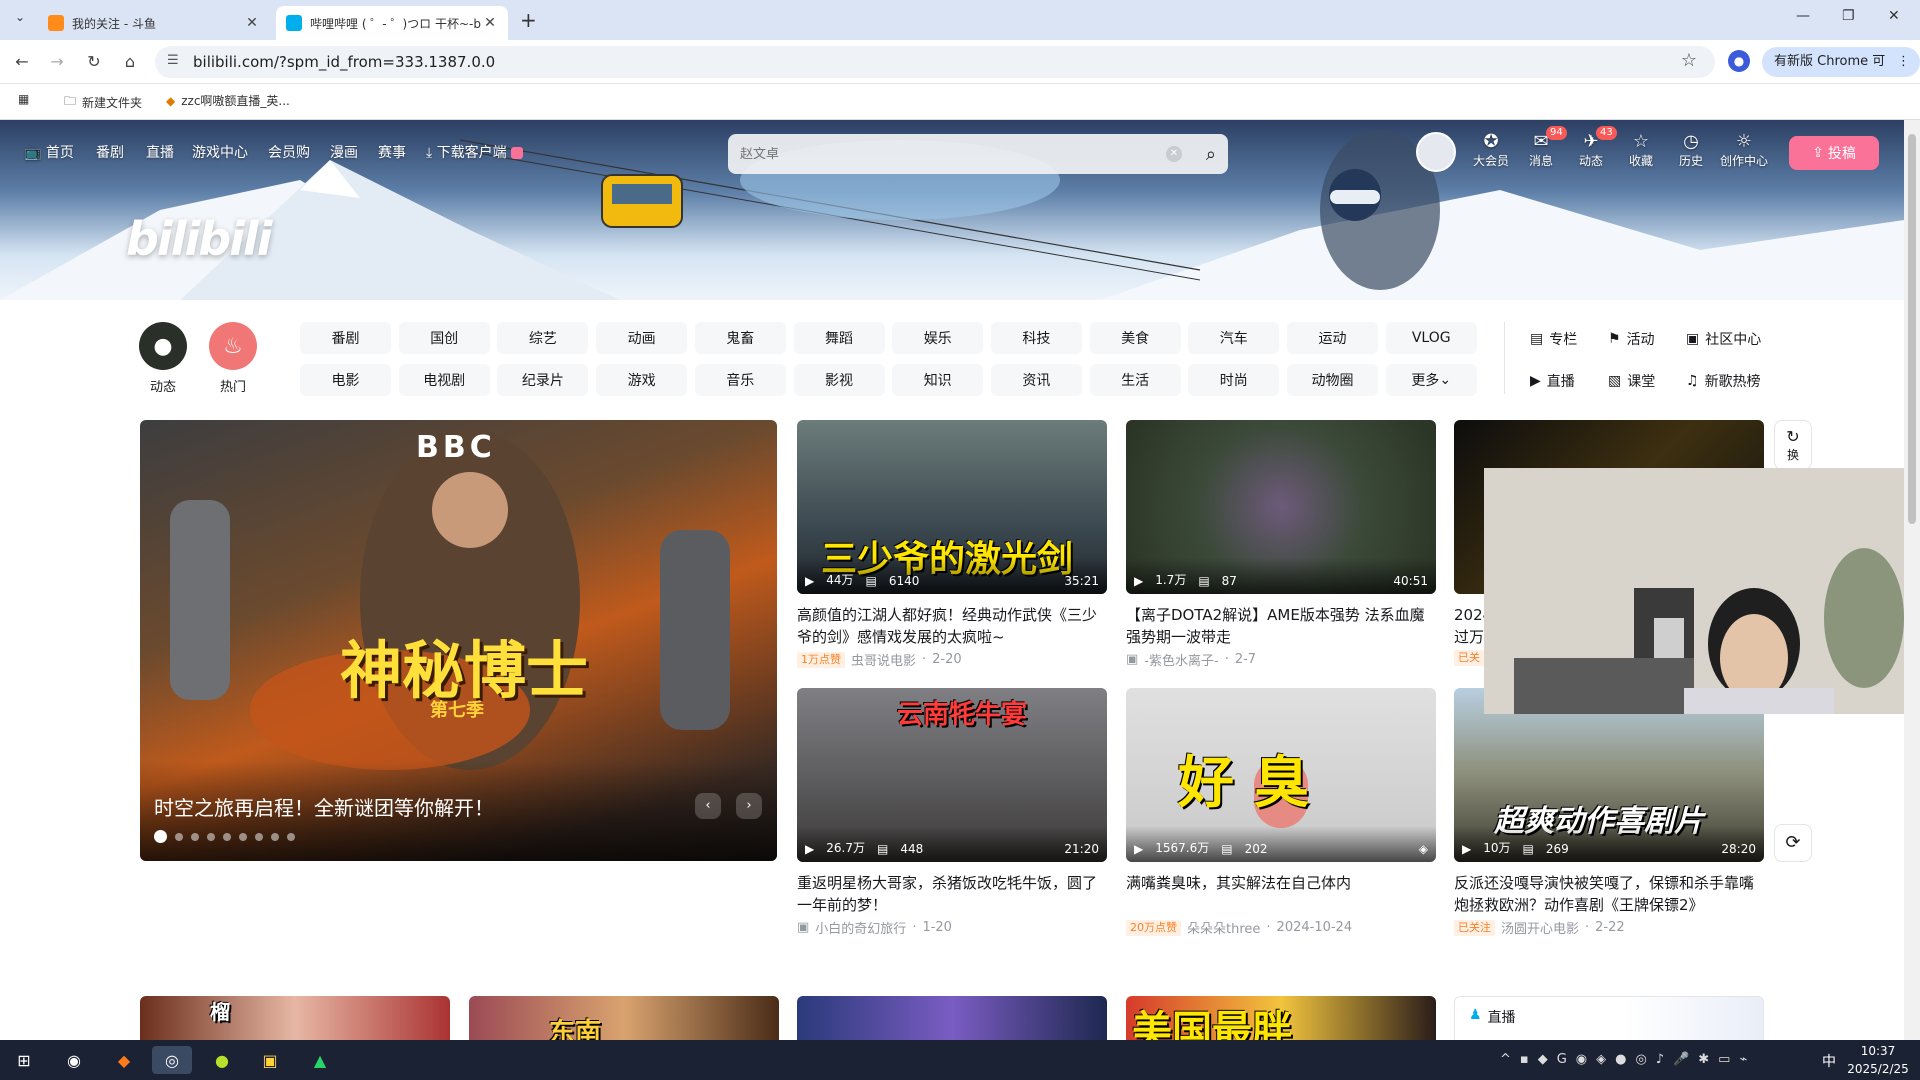  What do you see at coordinates (392, 23) in the screenshot?
I see `tab-bilibili: 哔哩哔哩 ( ゜- ゜)つロ 干杯~-bi ✕` at bounding box center [392, 23].